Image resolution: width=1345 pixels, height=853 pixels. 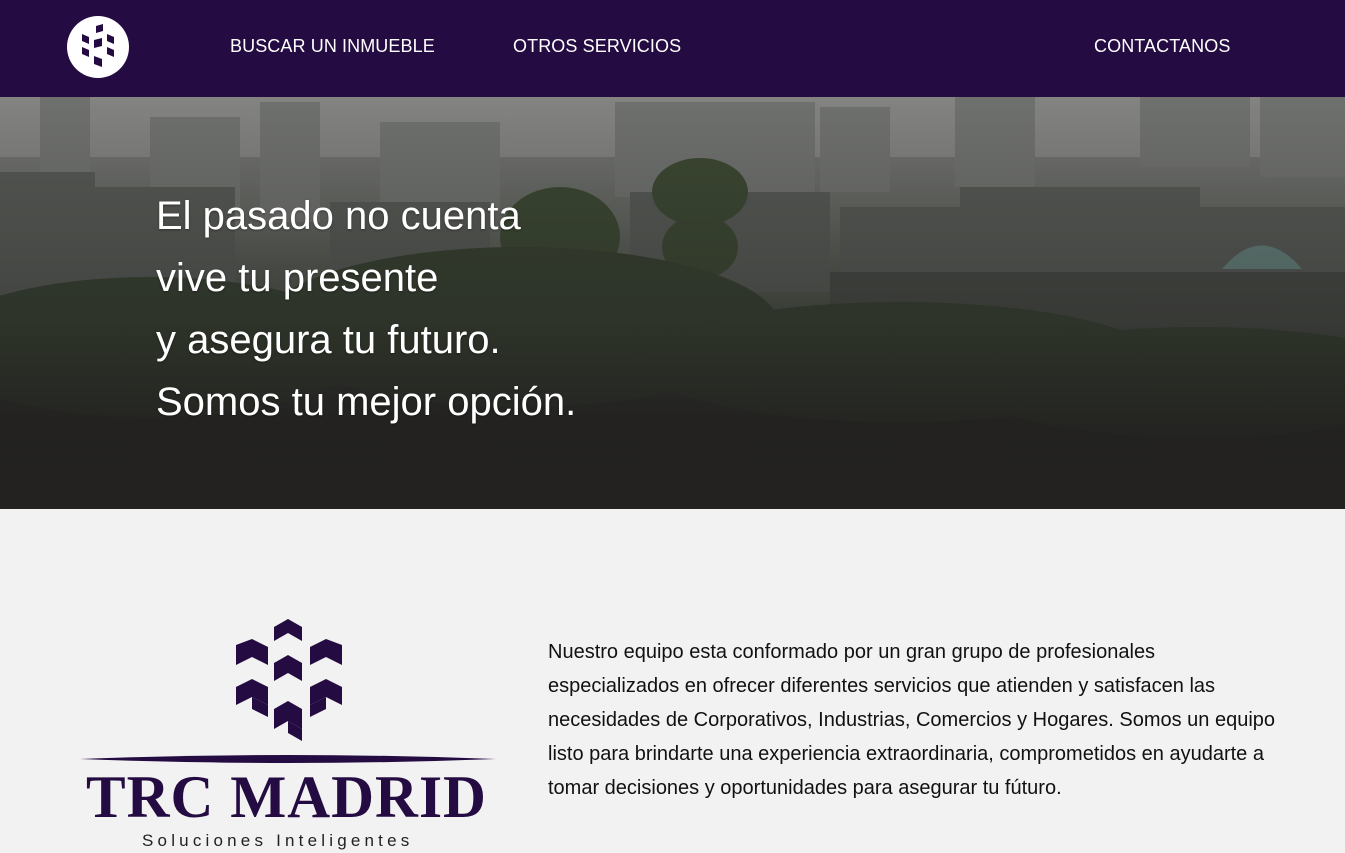 I want to click on nav-link-contactanos: CONTACTANOS, so click(x=1162, y=46).